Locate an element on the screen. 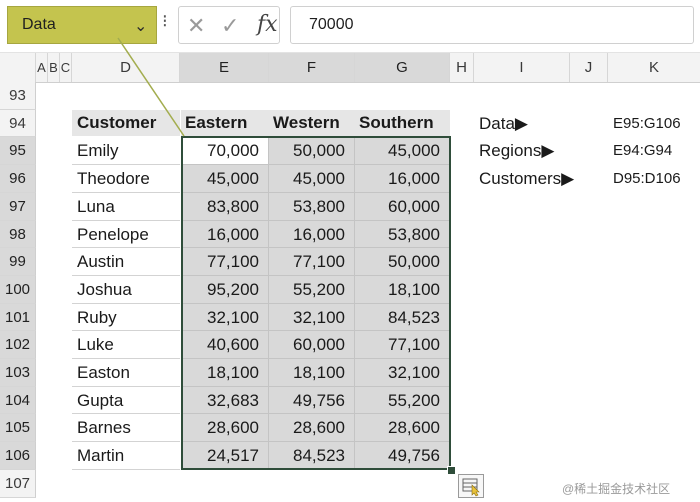 Image resolution: width=700 pixels, height=502 pixels. southern-cell: 49,756 is located at coordinates (402, 456).